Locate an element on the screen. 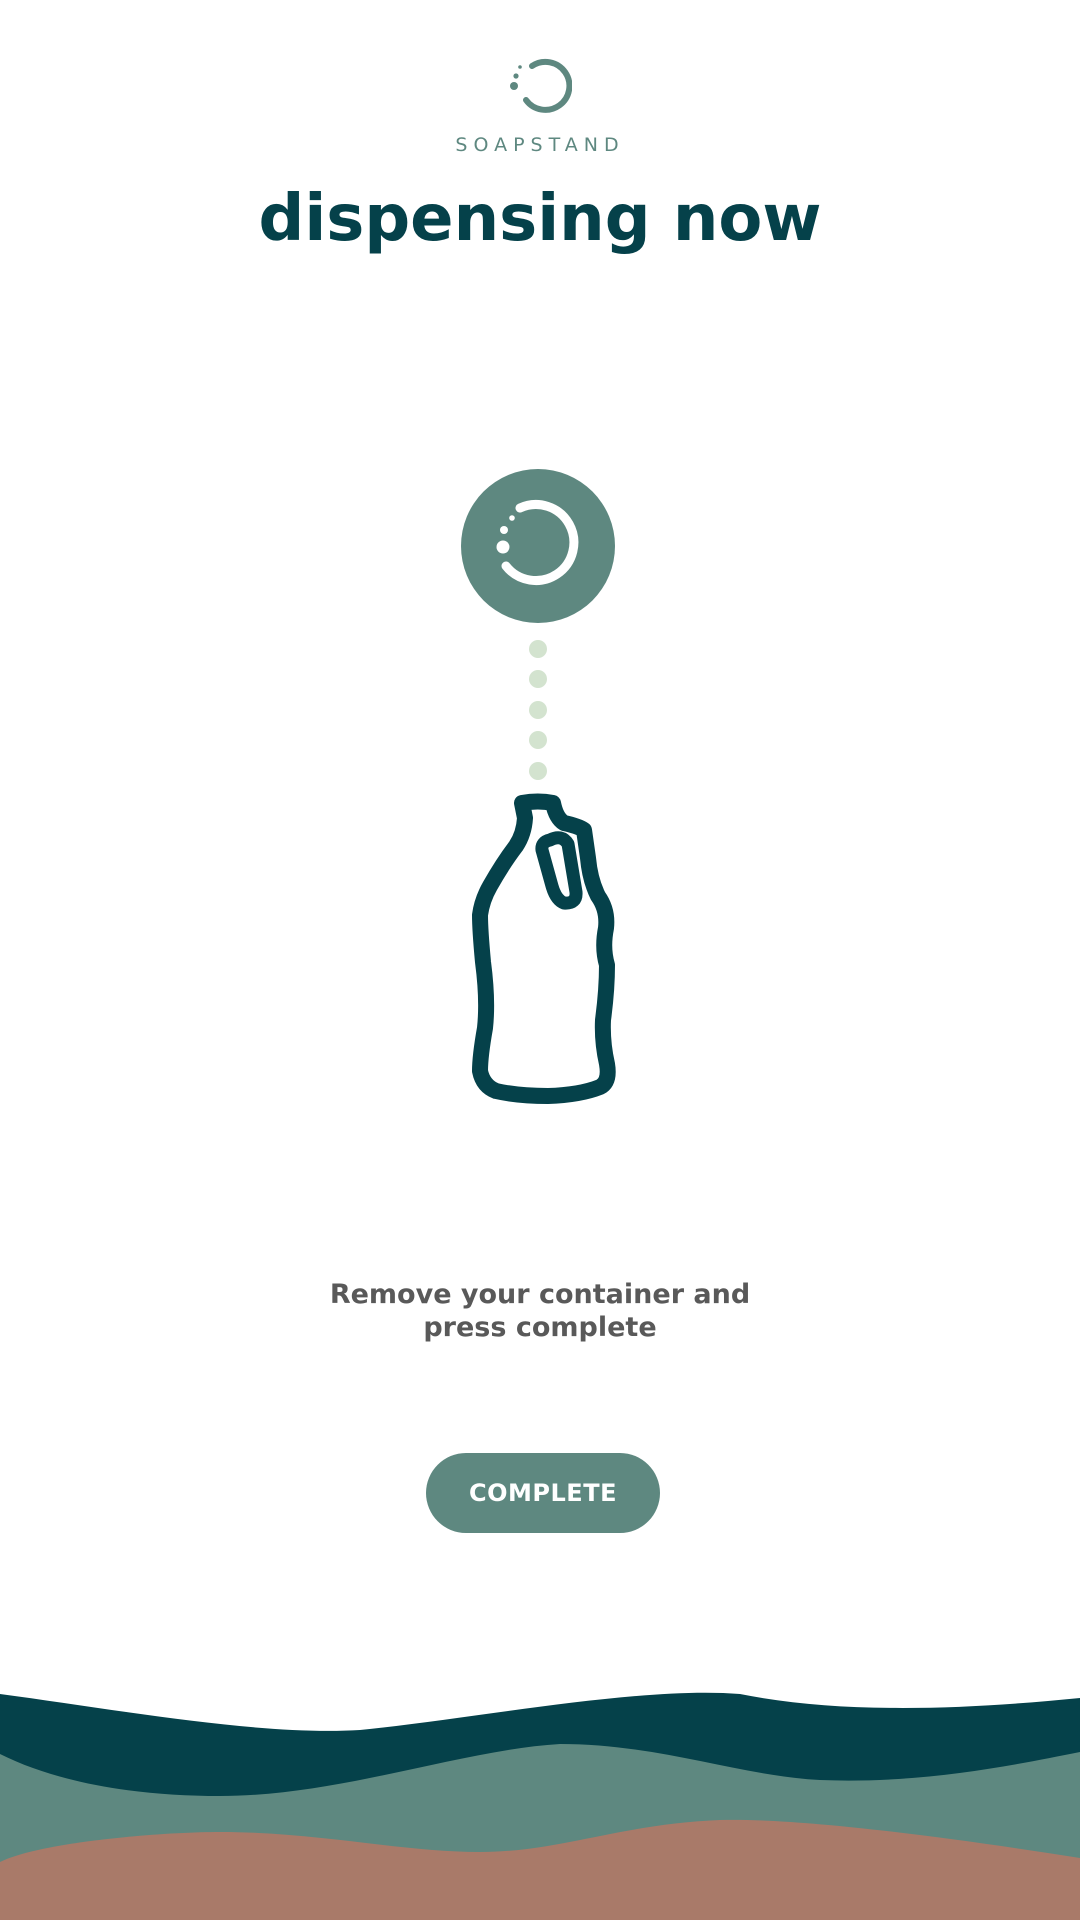 The width and height of the screenshot is (1080, 1920). instruction-line-2: press complete is located at coordinates (540, 1327).